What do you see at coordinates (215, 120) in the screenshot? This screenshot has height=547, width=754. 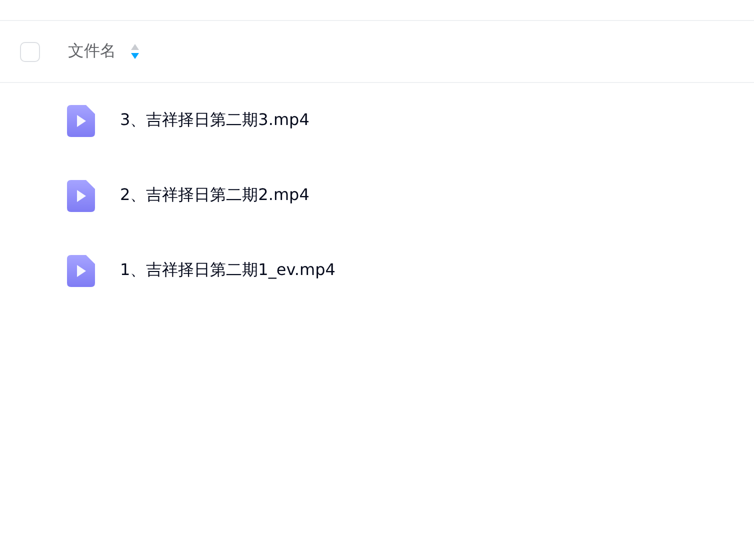 I see `file-name: 3、吉祥择日第二期3.mp4` at bounding box center [215, 120].